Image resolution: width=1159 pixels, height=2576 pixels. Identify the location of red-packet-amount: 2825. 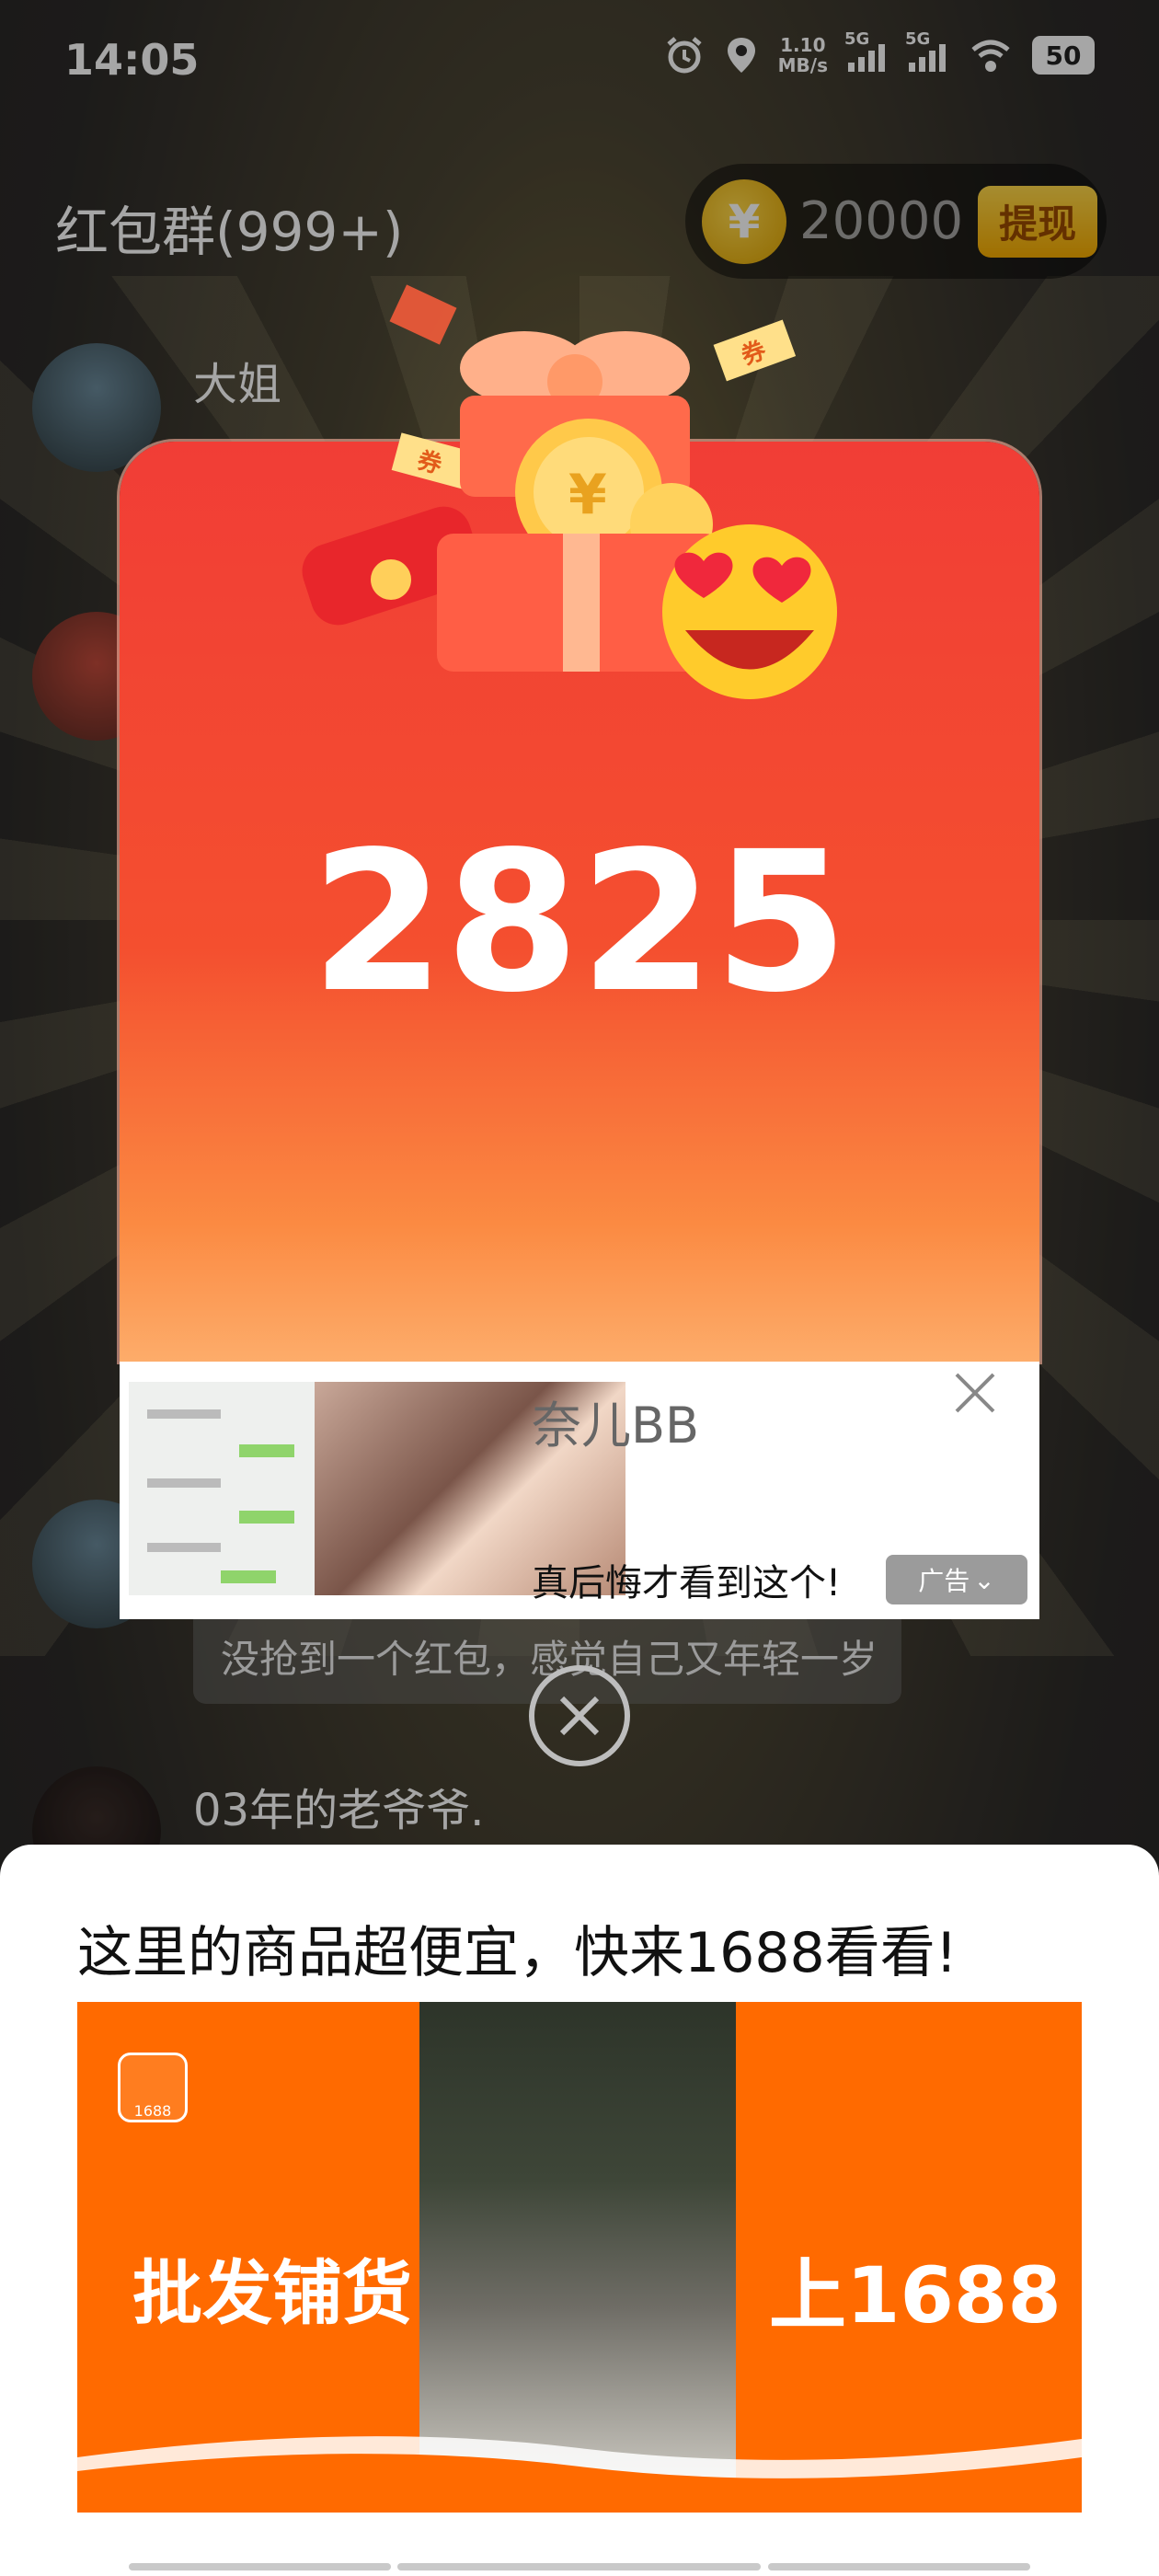
(579, 922).